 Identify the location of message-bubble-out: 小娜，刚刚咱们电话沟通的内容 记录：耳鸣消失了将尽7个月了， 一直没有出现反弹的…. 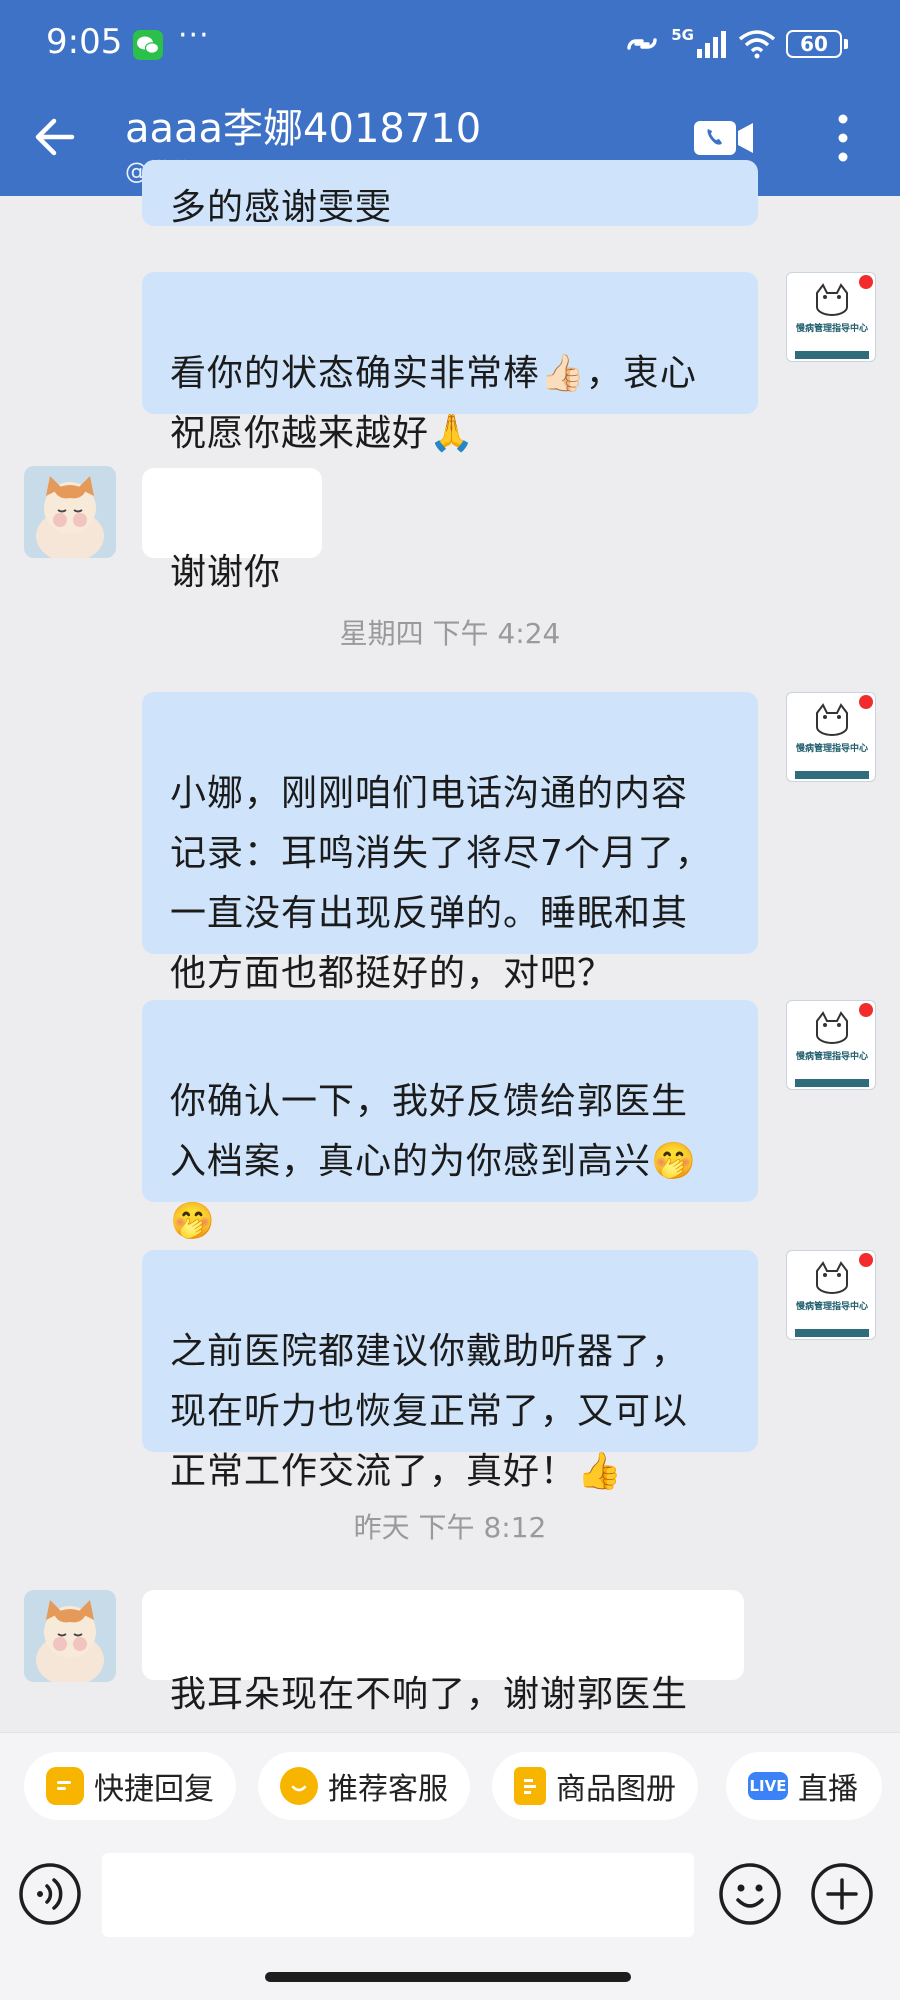
(450, 843).